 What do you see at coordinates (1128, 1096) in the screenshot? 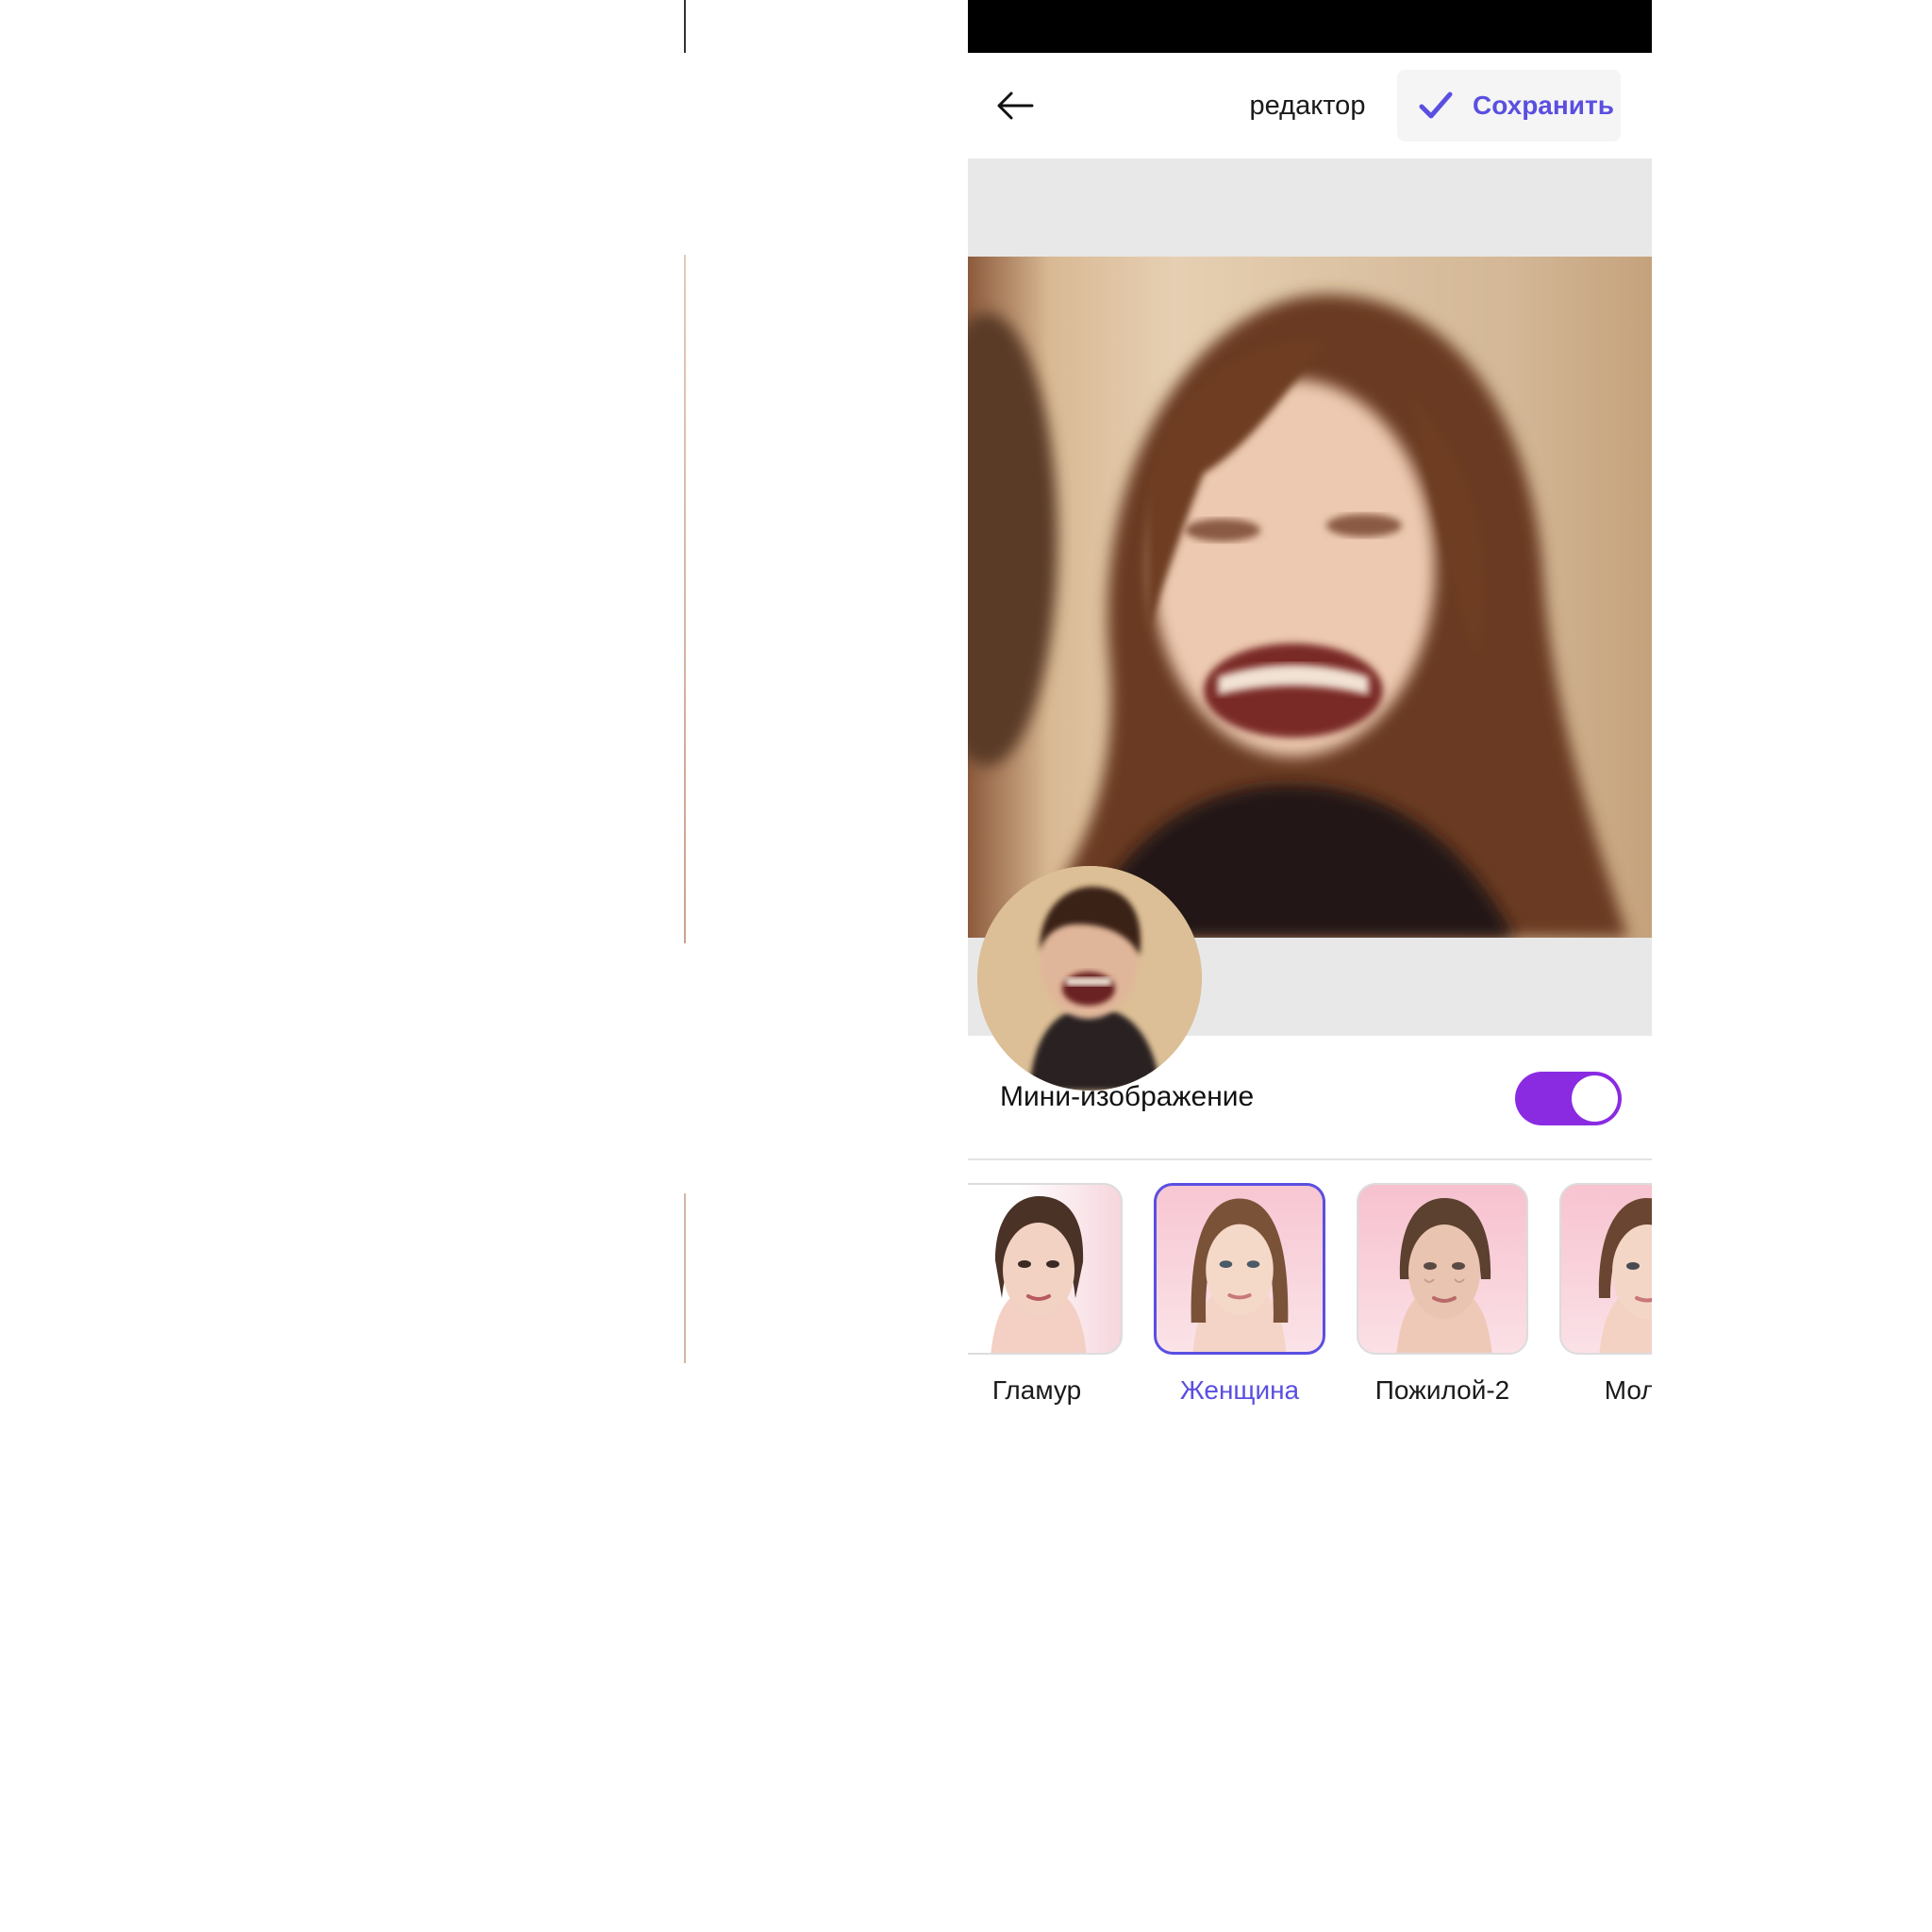
I see `mini-image-label: Мини-изображение` at bounding box center [1128, 1096].